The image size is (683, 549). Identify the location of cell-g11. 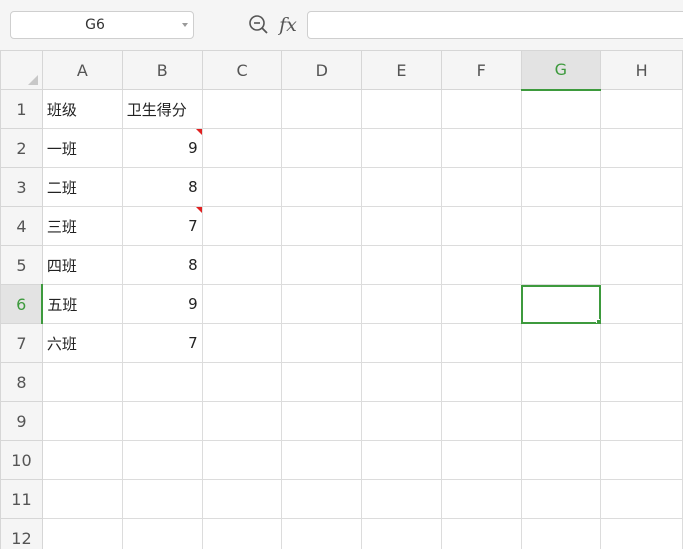
(561, 499).